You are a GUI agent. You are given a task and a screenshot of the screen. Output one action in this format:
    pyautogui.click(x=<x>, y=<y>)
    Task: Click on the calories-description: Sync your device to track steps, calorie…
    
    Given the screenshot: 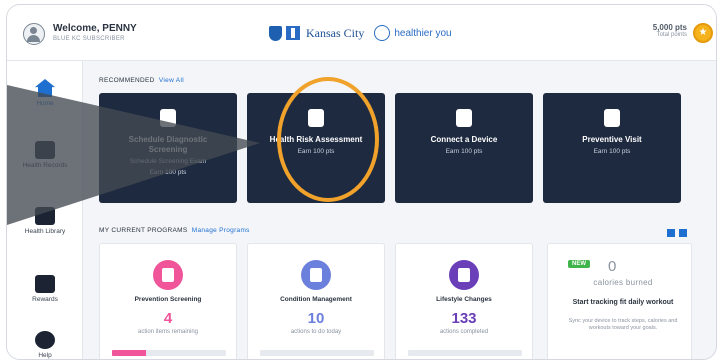 What is the action you would take?
    pyautogui.click(x=623, y=324)
    